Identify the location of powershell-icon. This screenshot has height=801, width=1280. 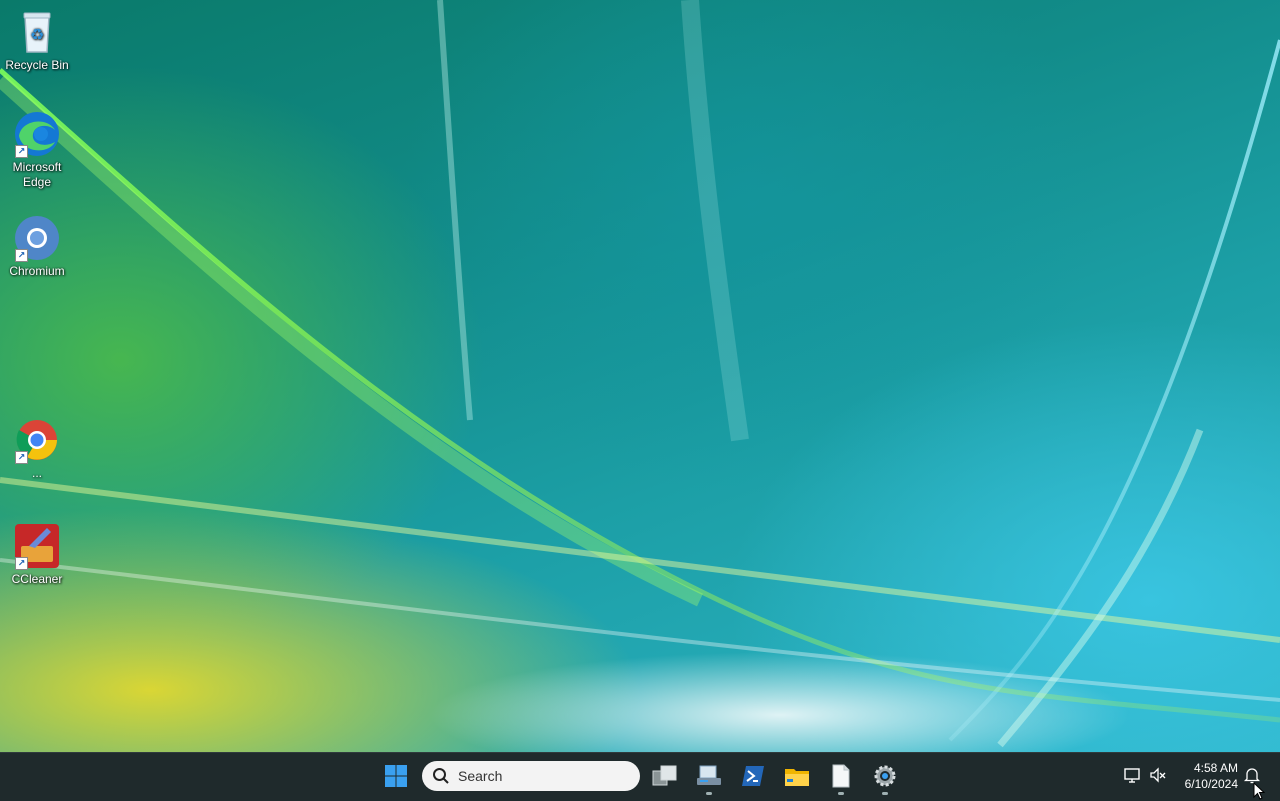
(753, 776).